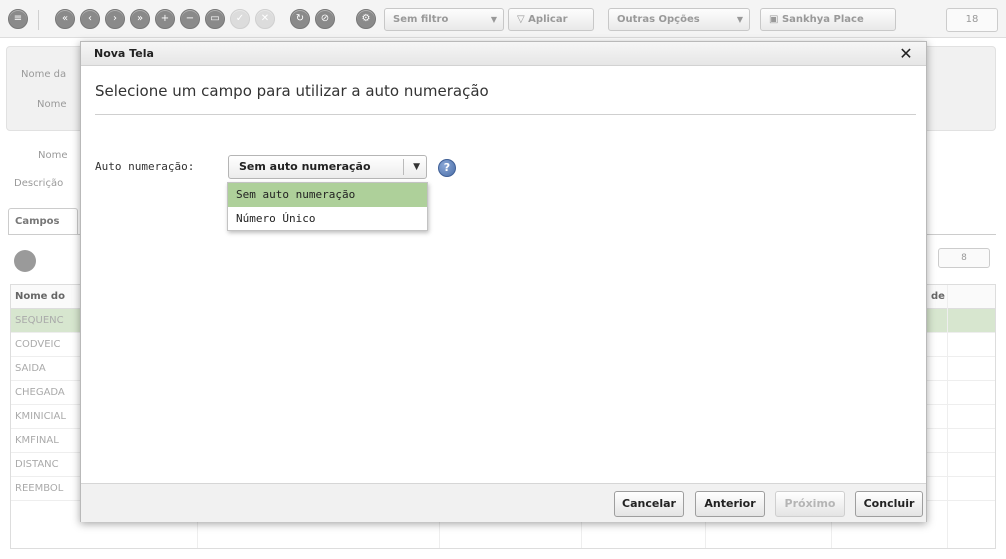 The image size is (1006, 559). Describe the element at coordinates (327, 219) in the screenshot. I see `option-numero-unico: Número Único` at that location.